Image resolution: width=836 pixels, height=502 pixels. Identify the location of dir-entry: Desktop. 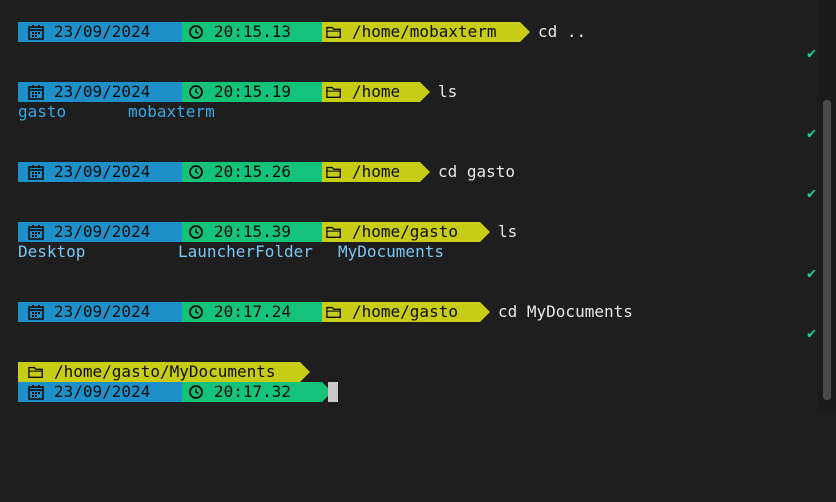
(52, 251).